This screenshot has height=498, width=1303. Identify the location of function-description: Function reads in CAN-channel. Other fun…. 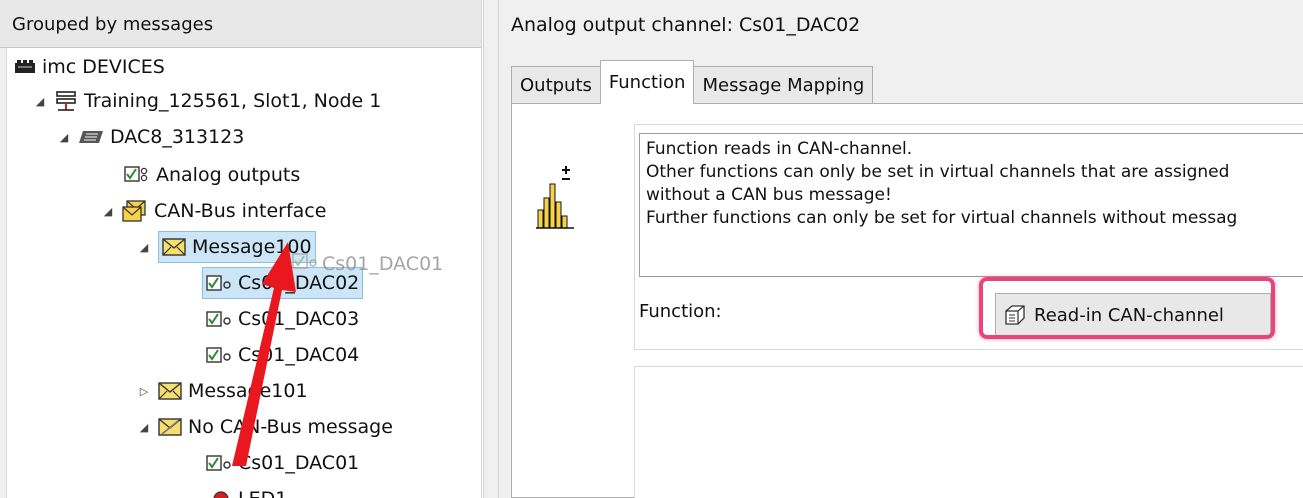
(971, 205).